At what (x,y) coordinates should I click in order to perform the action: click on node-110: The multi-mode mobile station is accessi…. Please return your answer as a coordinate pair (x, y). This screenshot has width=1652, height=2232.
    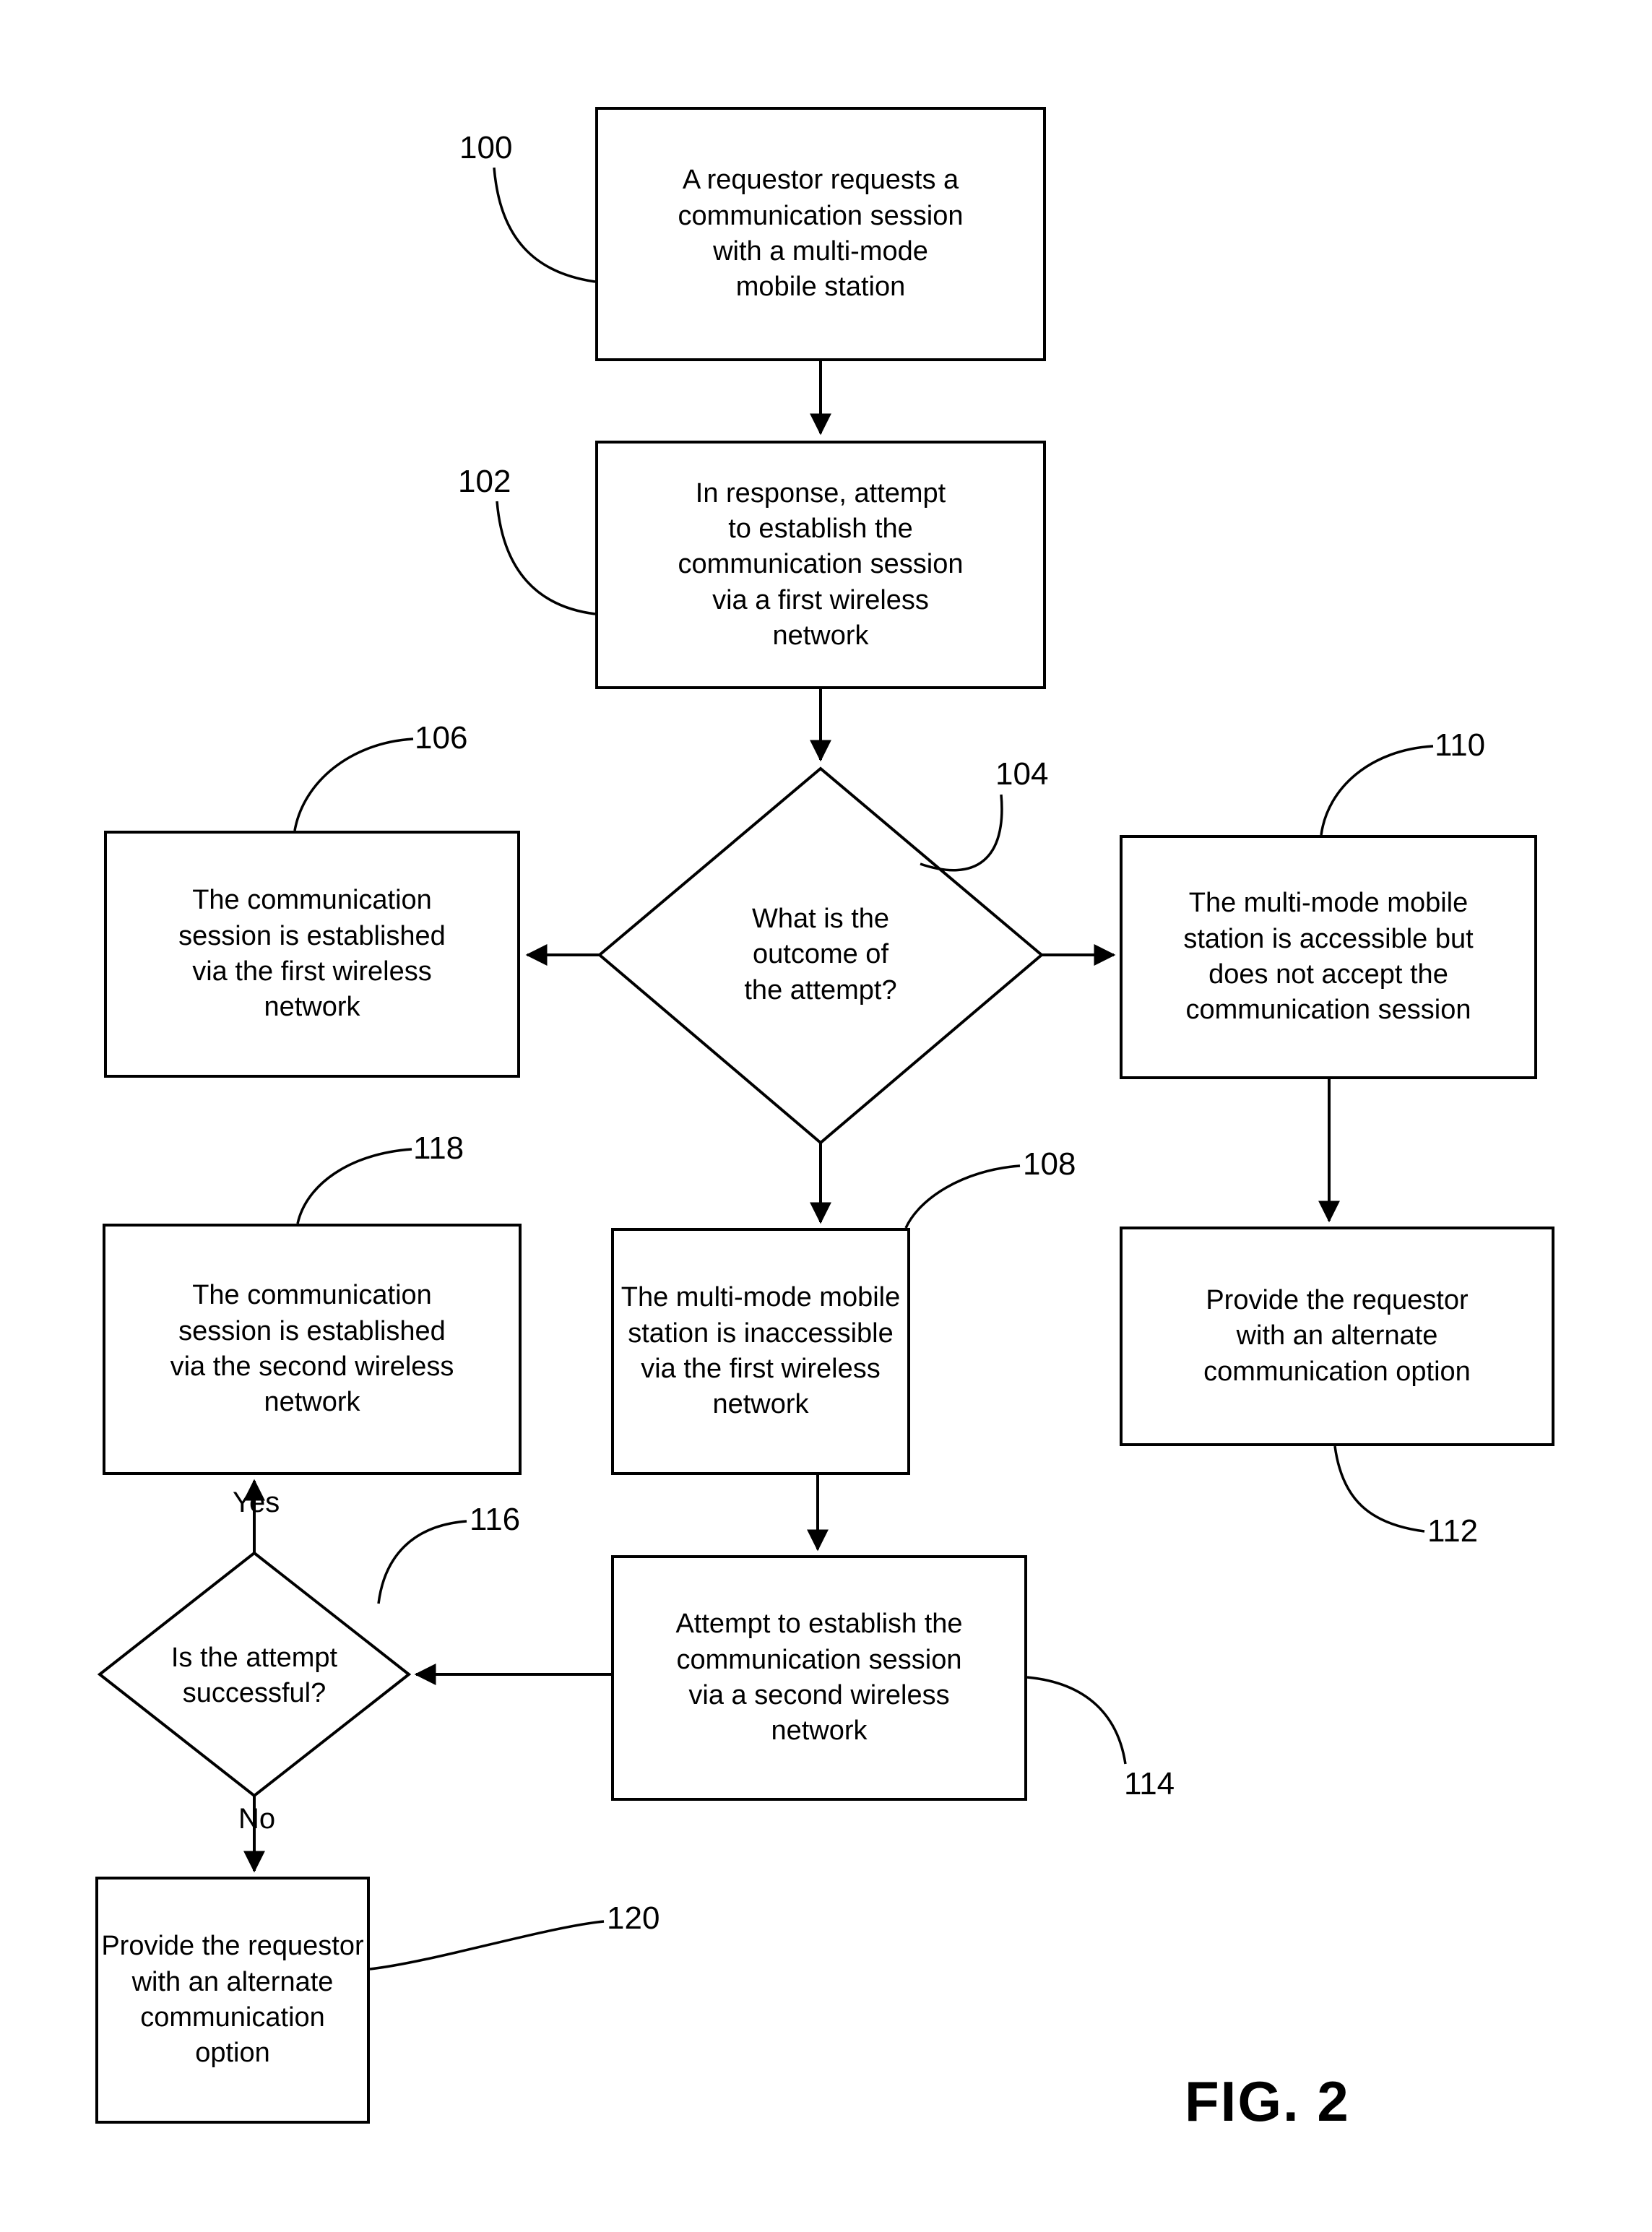
    Looking at the image, I should click on (1328, 957).